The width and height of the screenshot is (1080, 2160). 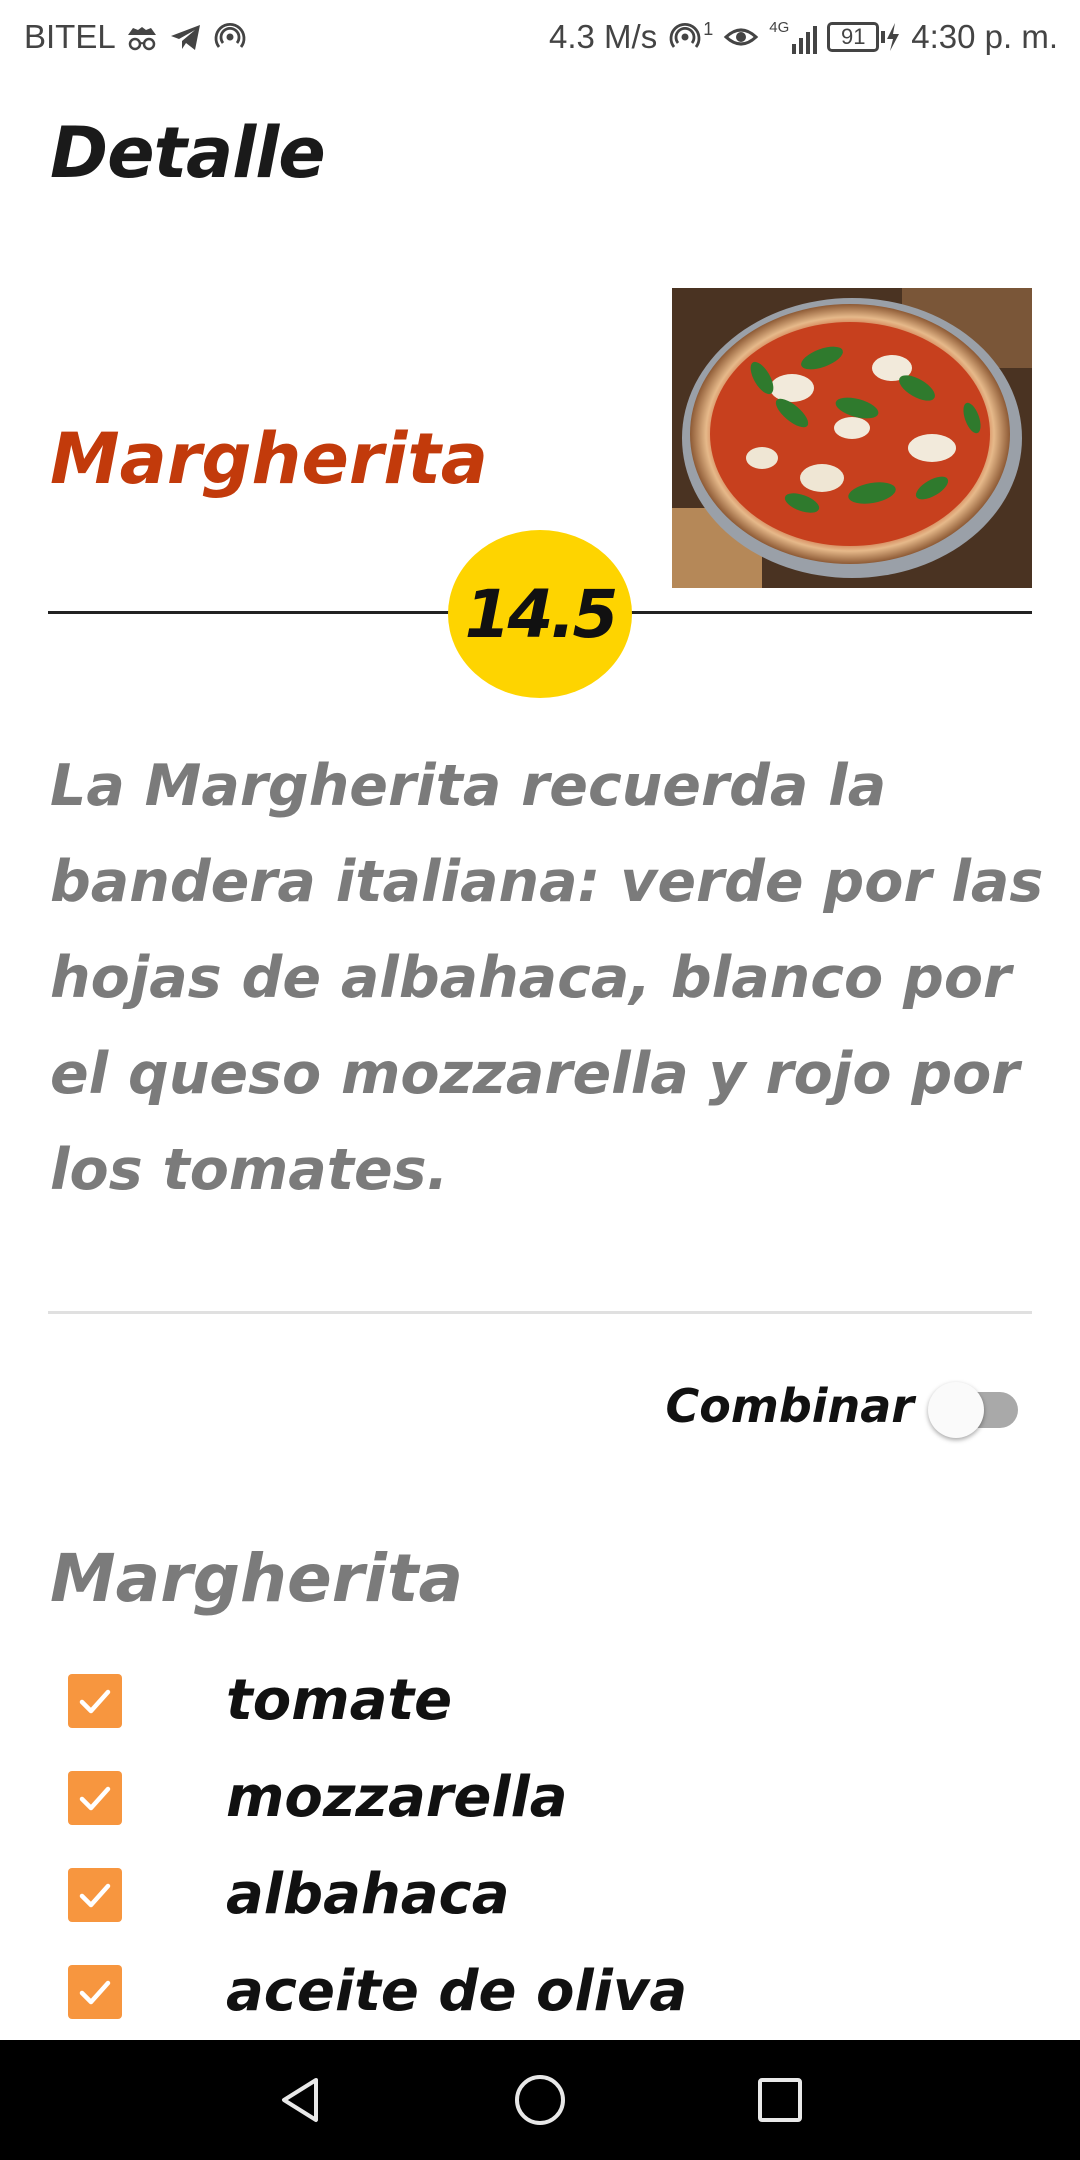 I want to click on section-divider, so click(x=540, y=1312).